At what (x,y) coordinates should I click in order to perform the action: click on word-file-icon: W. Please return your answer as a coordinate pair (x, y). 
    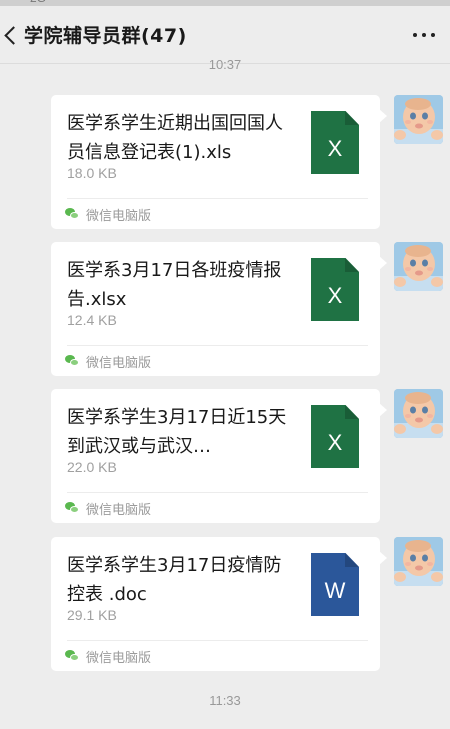
    Looking at the image, I should click on (335, 584).